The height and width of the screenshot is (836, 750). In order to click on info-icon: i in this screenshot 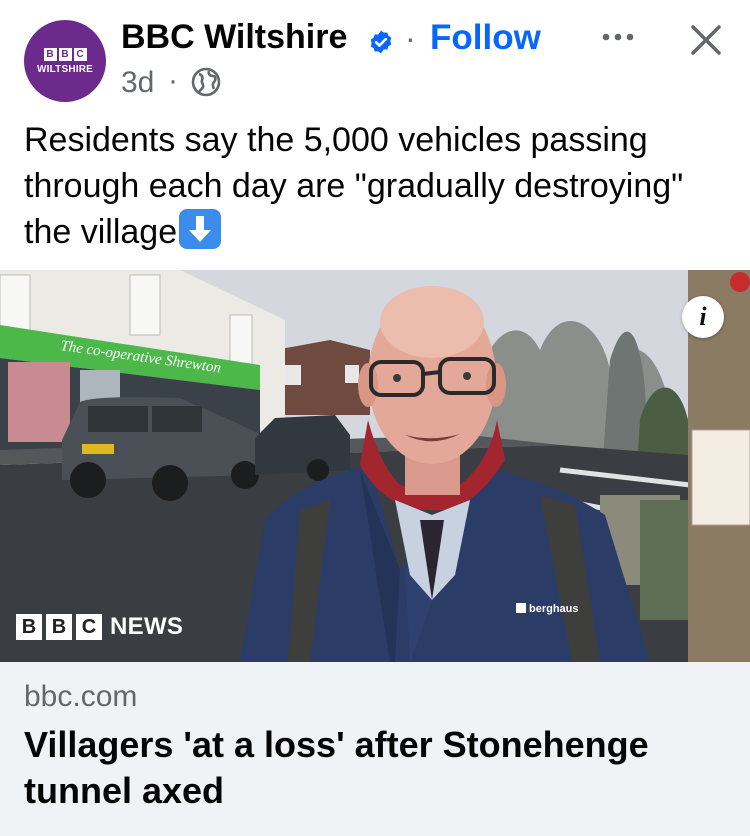, I will do `click(703, 317)`.